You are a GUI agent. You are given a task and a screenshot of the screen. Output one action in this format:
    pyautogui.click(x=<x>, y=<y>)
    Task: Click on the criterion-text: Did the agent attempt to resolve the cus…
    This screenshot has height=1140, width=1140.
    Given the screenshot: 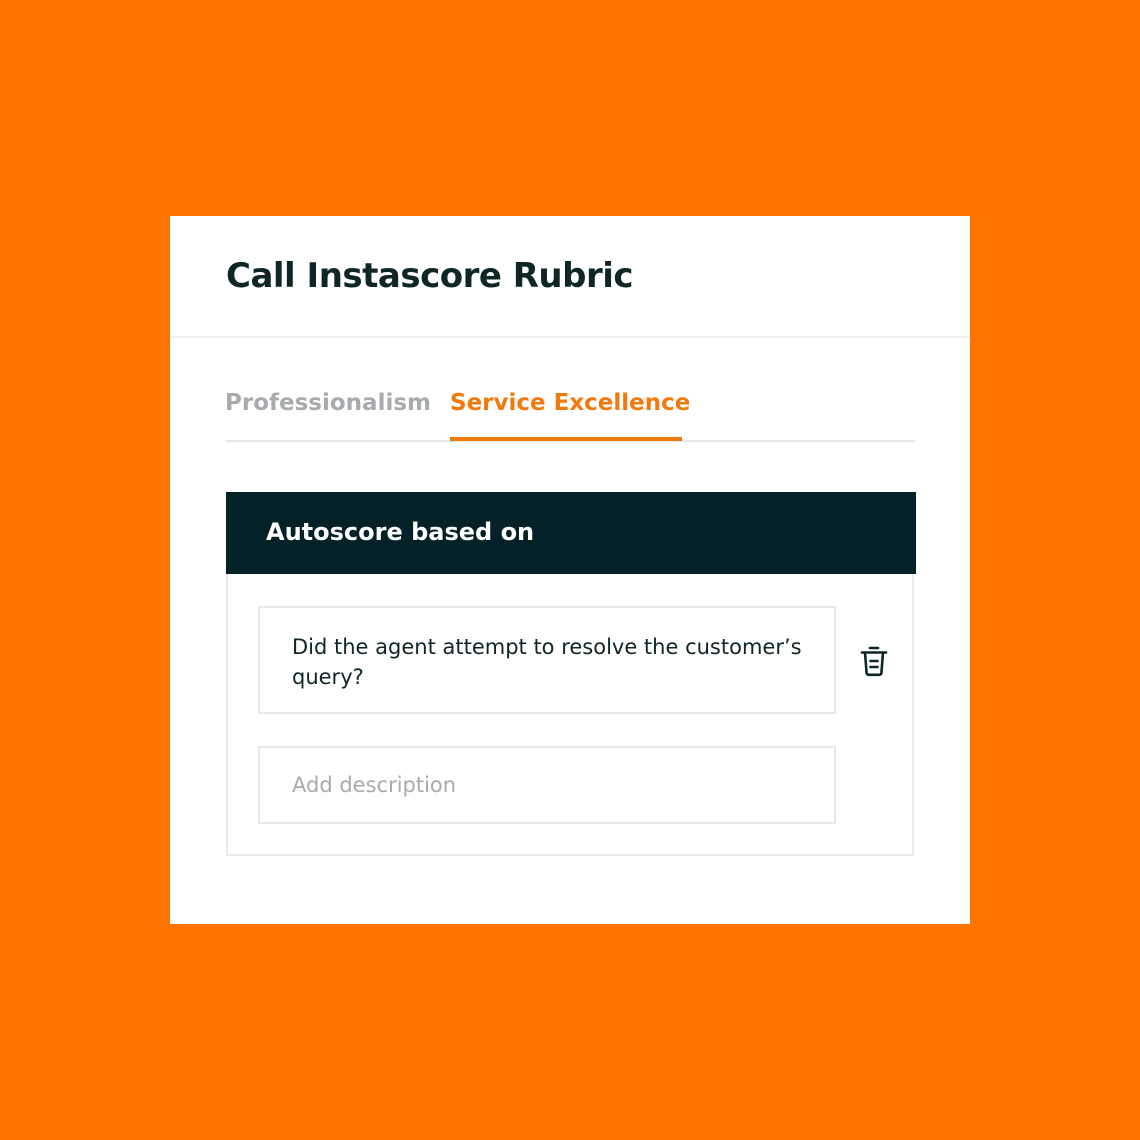 What is the action you would take?
    pyautogui.click(x=547, y=662)
    